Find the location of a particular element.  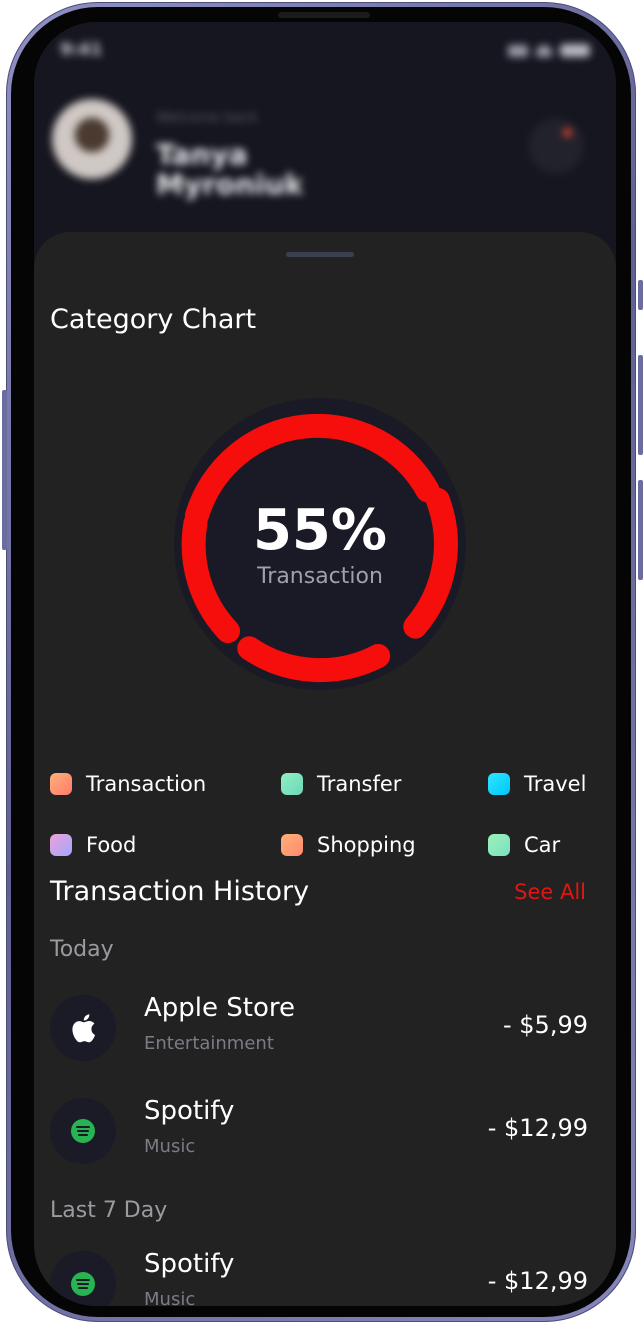

category-donut-chart: 55% Transaction is located at coordinates (320, 544).